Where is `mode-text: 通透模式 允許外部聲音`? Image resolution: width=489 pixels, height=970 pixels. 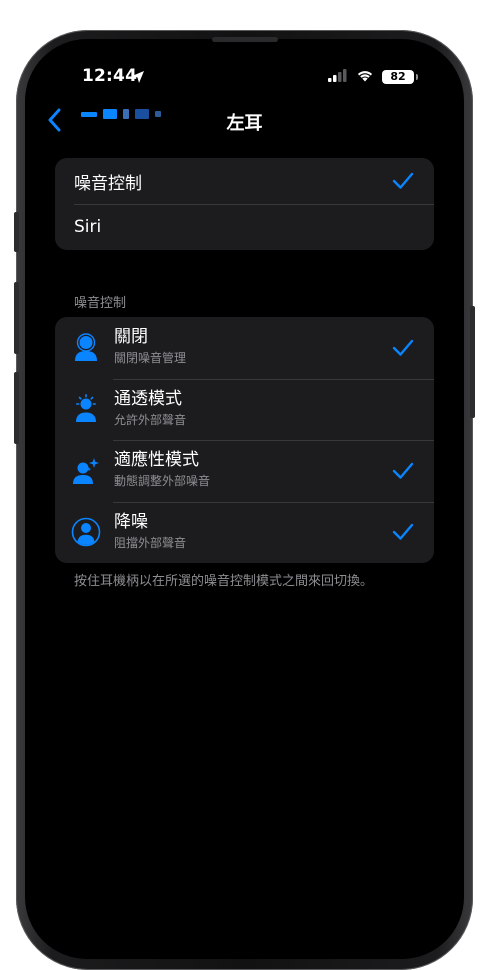 mode-text: 通透模式 允許外部聲音 is located at coordinates (150, 408).